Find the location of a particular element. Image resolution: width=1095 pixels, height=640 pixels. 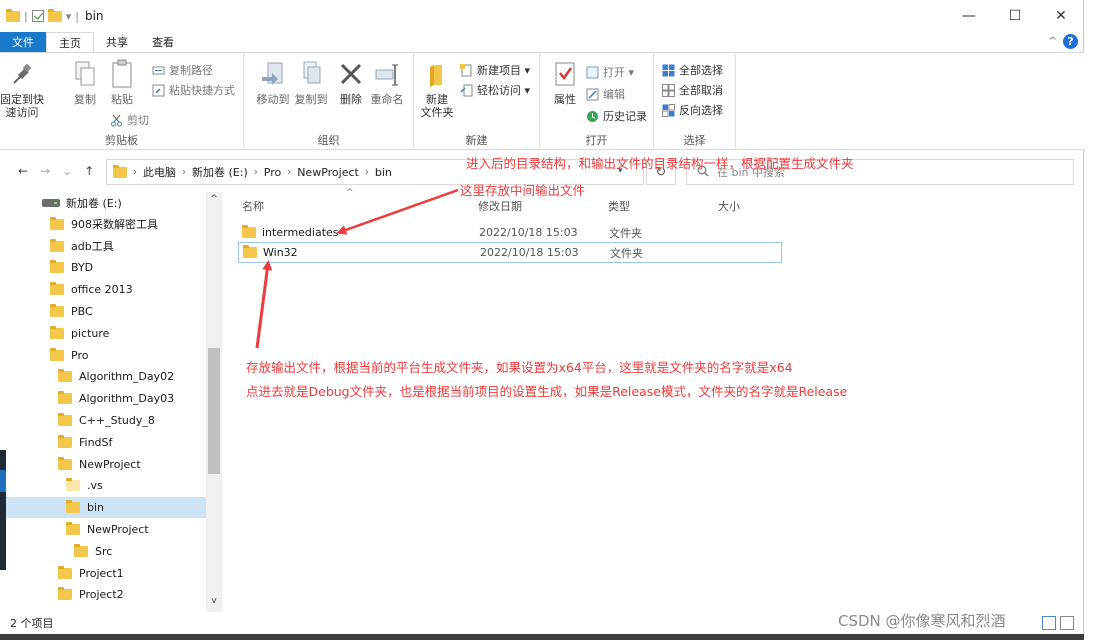

arrow-to-win32 is located at coordinates (264, 304).